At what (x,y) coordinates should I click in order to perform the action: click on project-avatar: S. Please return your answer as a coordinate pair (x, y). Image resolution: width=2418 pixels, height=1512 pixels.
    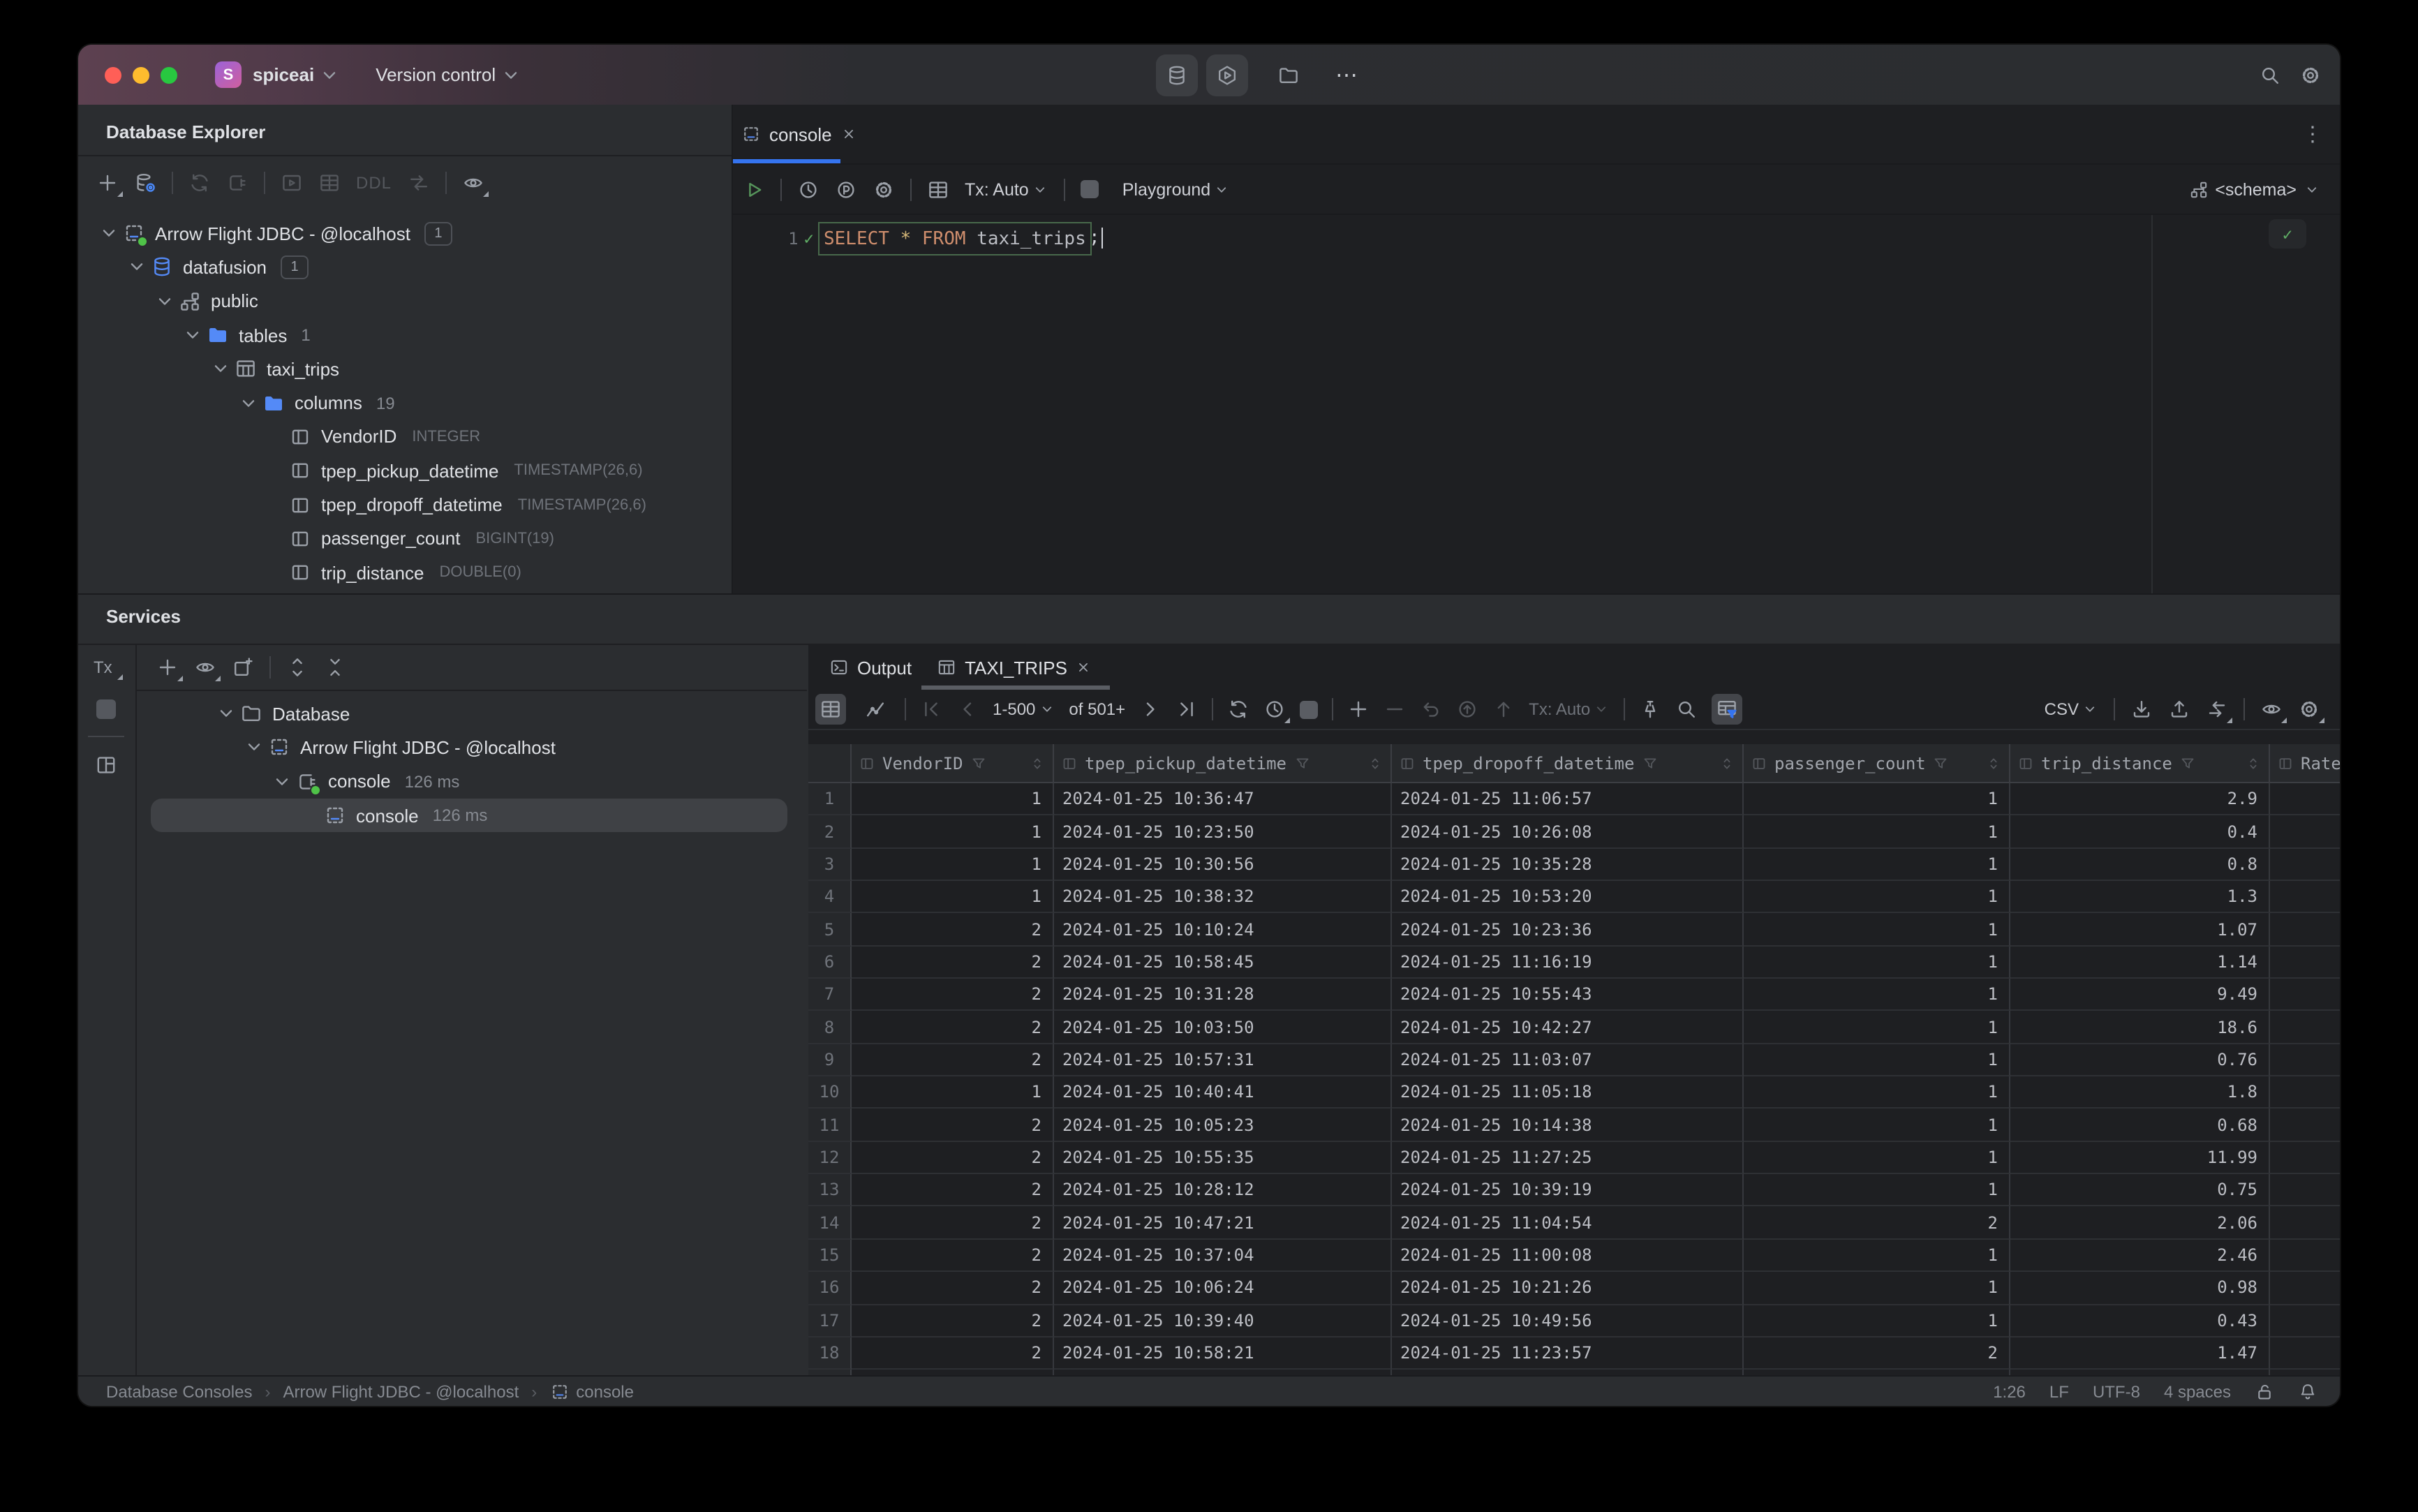
    Looking at the image, I should click on (228, 74).